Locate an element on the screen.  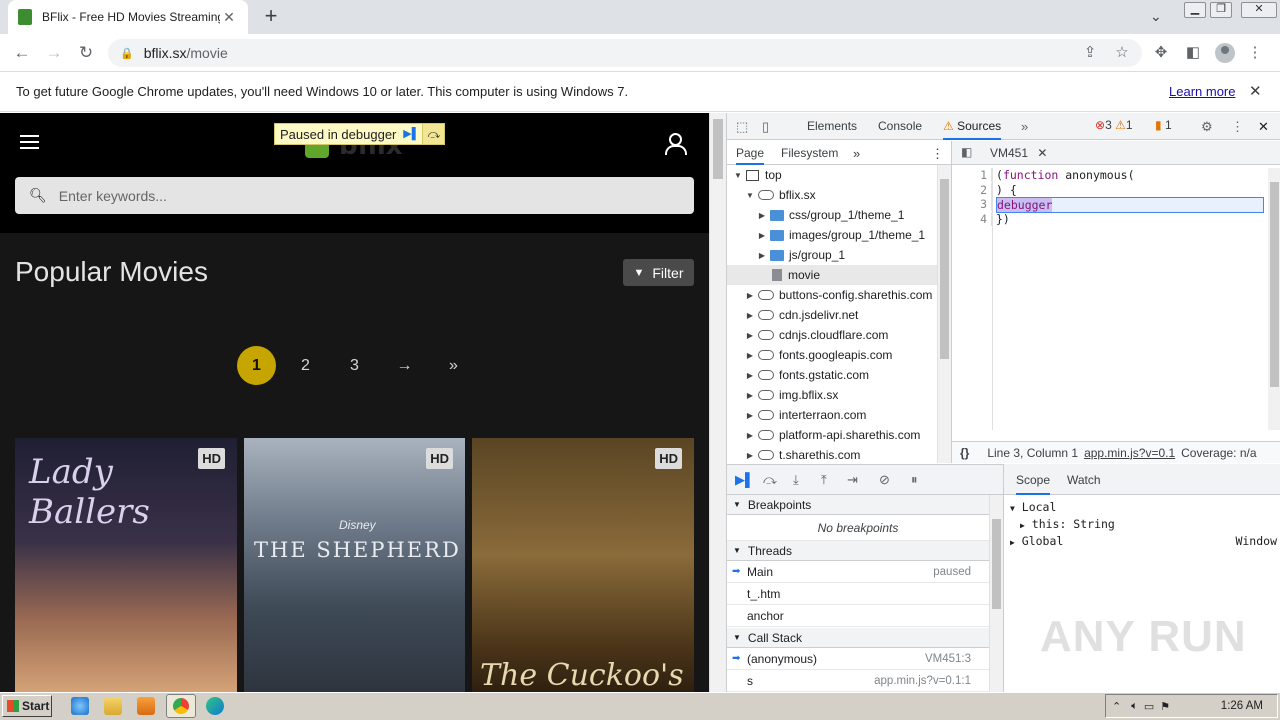
deactivate-breakpoints-icon: ⊘ is located at coordinates (884, 480).